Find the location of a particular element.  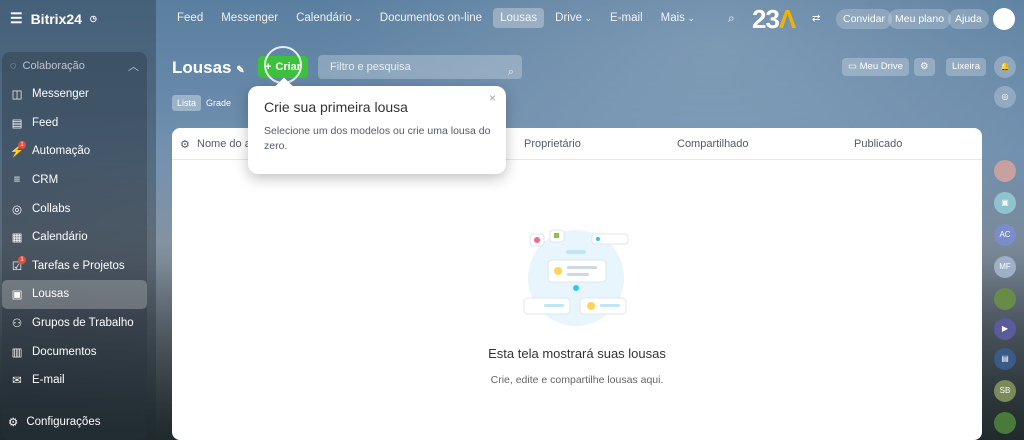

collabs-icon: ◎ is located at coordinates (17, 209).